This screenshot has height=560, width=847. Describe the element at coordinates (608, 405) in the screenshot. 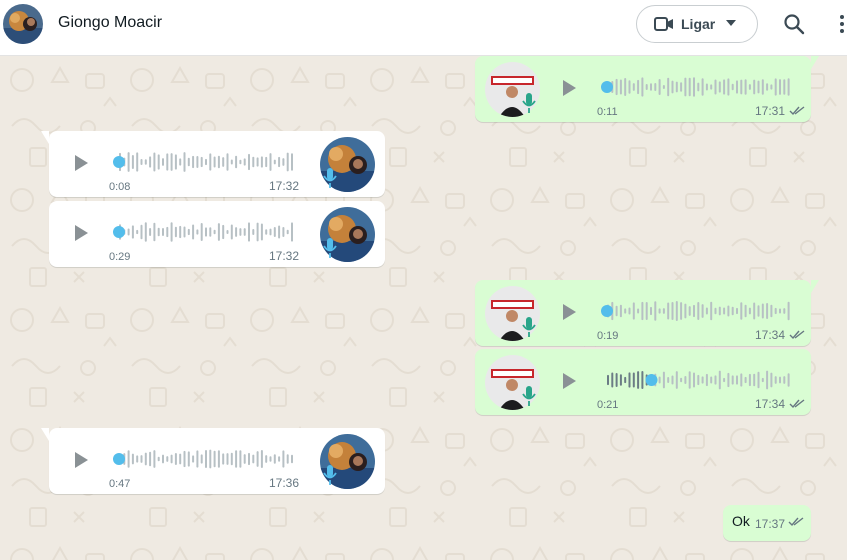

I see `voice-duration: 0:21` at that location.